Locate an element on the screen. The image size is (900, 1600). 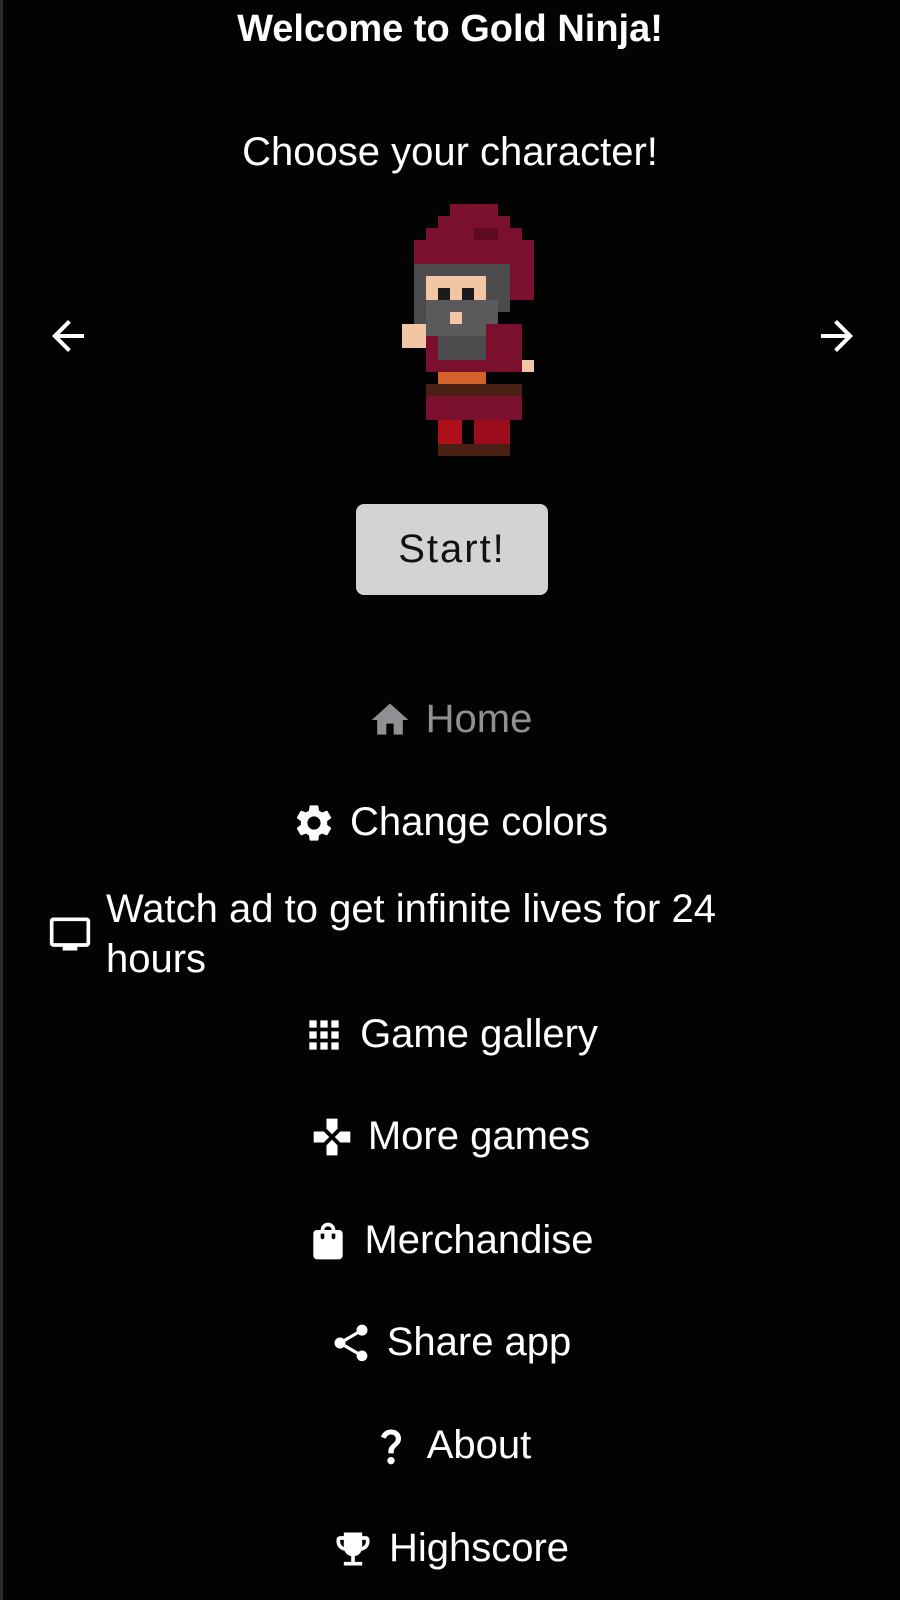
menu-item-label: About is located at coordinates (479, 1445).